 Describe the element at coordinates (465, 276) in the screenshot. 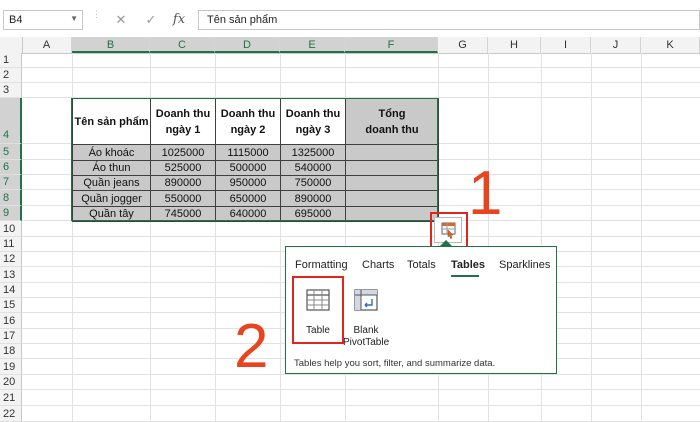

I see `active-tab-indicator` at that location.